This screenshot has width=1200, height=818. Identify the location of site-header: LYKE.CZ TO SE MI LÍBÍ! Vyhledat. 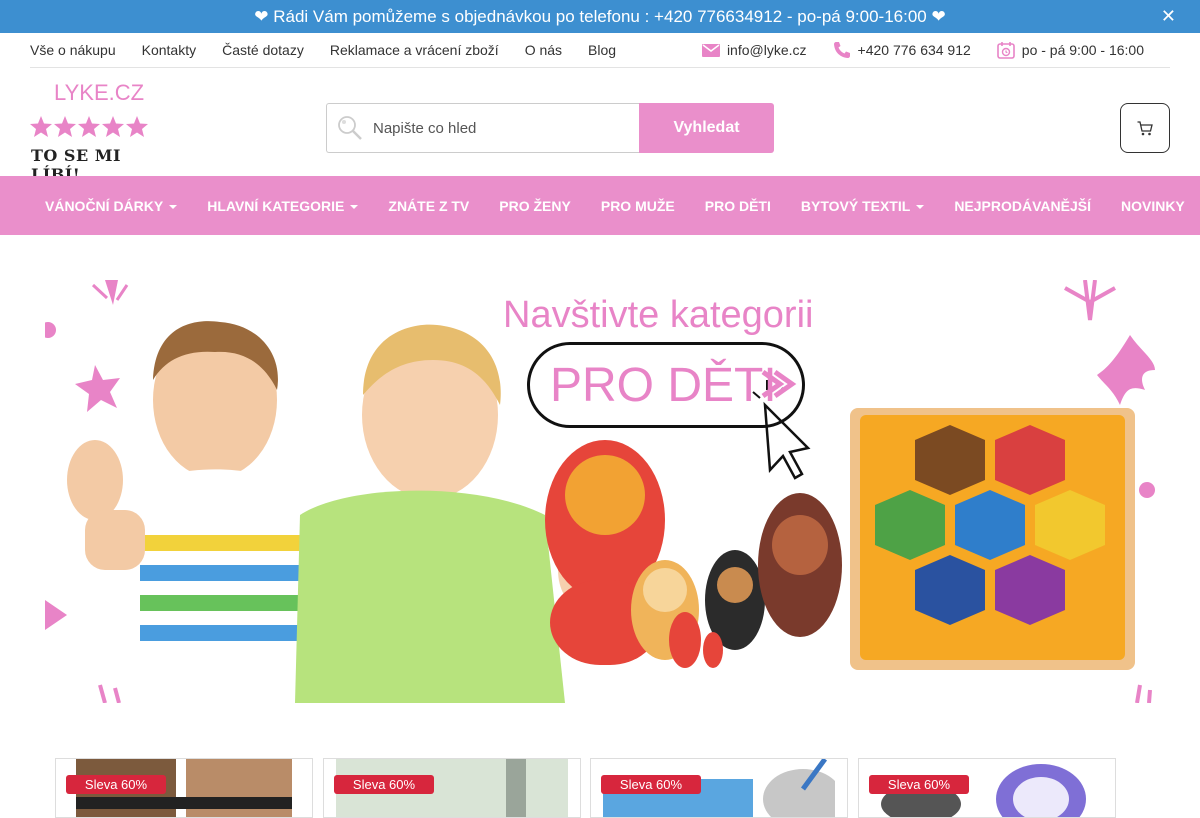
(600, 126).